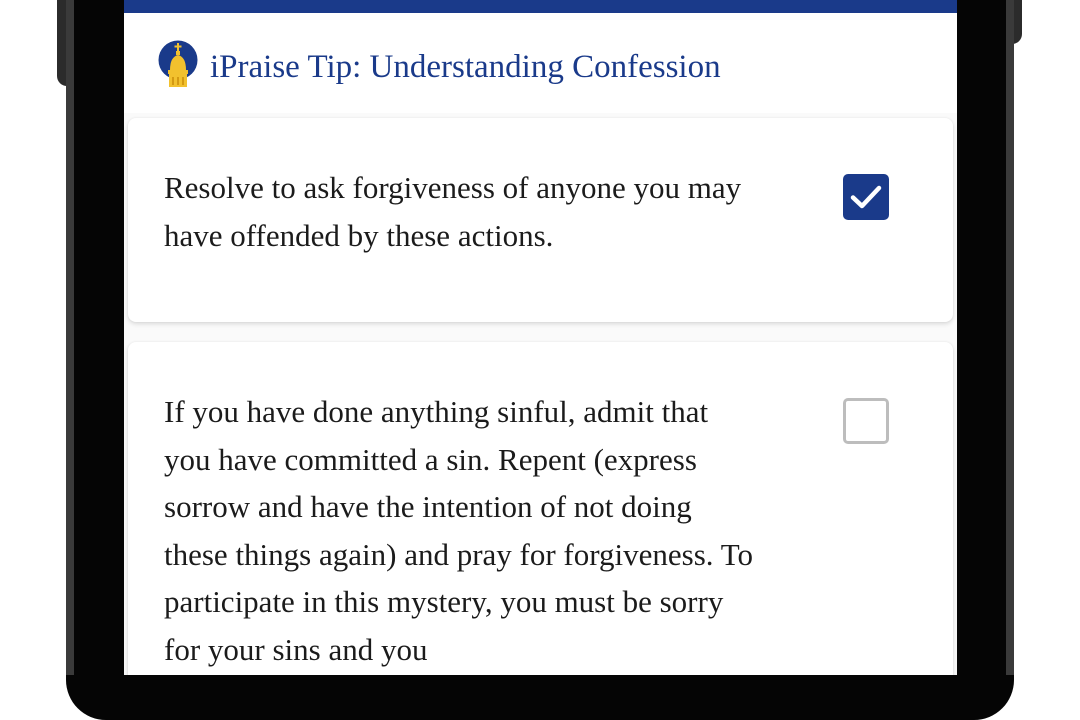  What do you see at coordinates (178, 64) in the screenshot?
I see `church-dome-icon` at bounding box center [178, 64].